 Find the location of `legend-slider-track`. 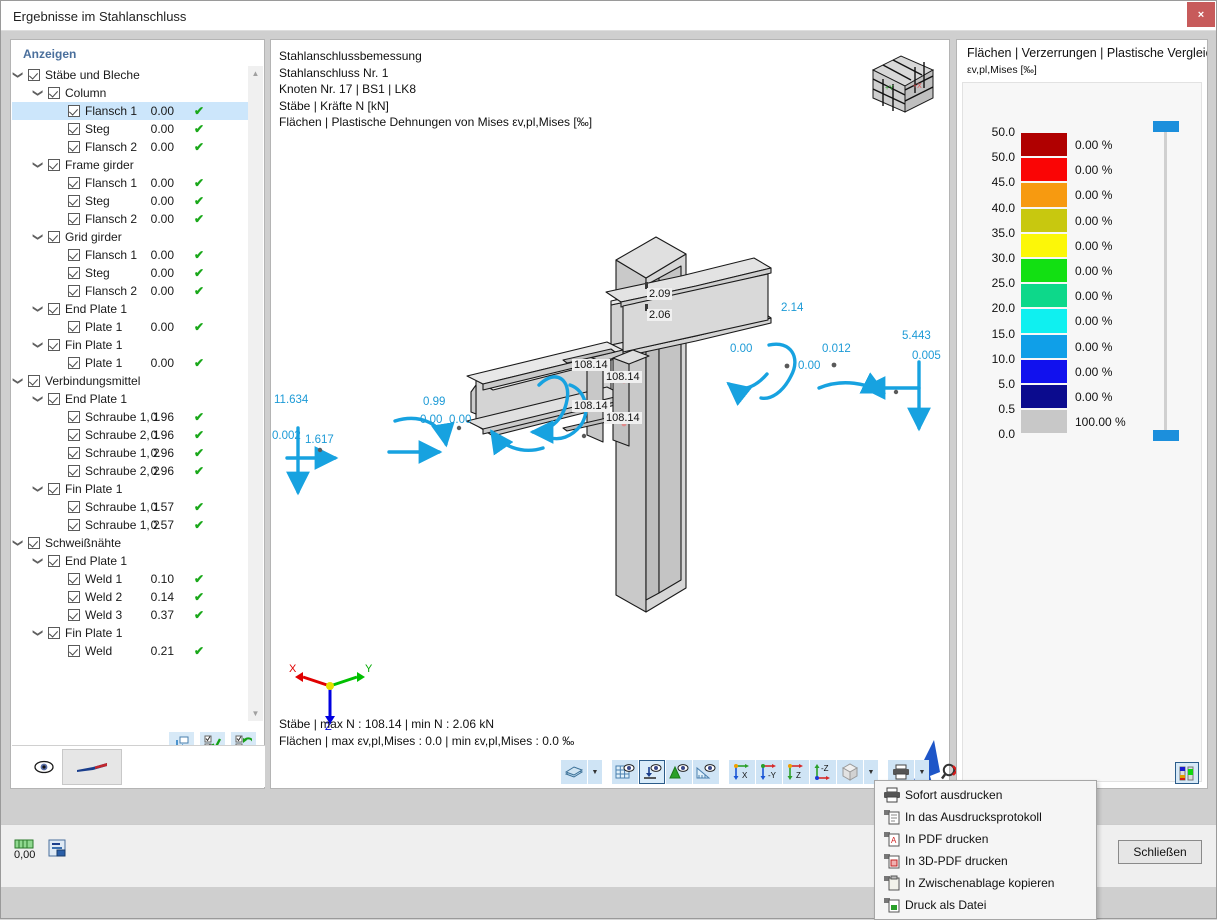

legend-slider-track is located at coordinates (1165, 284).